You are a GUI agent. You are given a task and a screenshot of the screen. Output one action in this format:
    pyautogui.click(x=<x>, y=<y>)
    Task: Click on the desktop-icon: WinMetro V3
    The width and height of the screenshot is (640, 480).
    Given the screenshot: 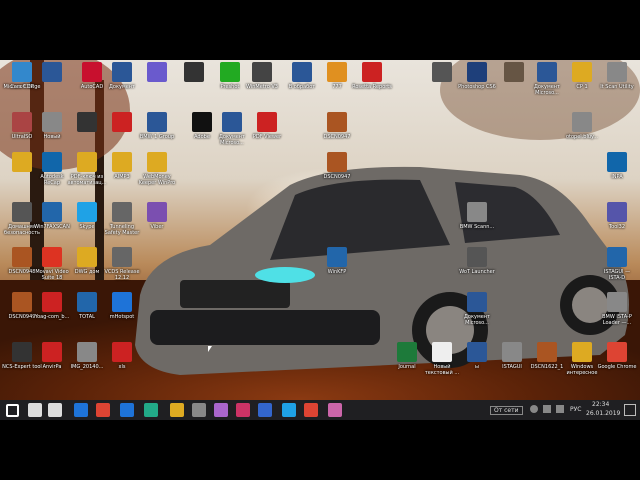 What is the action you would take?
    pyautogui.click(x=262, y=76)
    